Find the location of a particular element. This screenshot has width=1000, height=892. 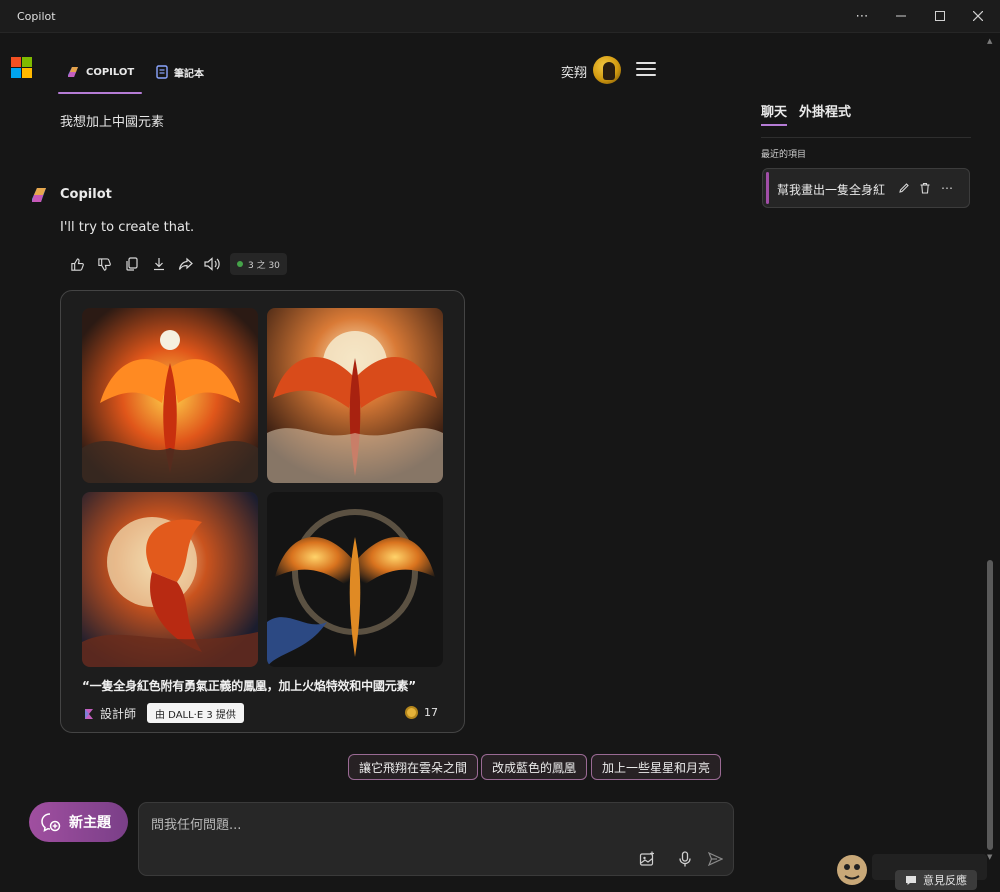

dalle-badge-label: 由 DALL·E 3 提供 is located at coordinates (195, 715).